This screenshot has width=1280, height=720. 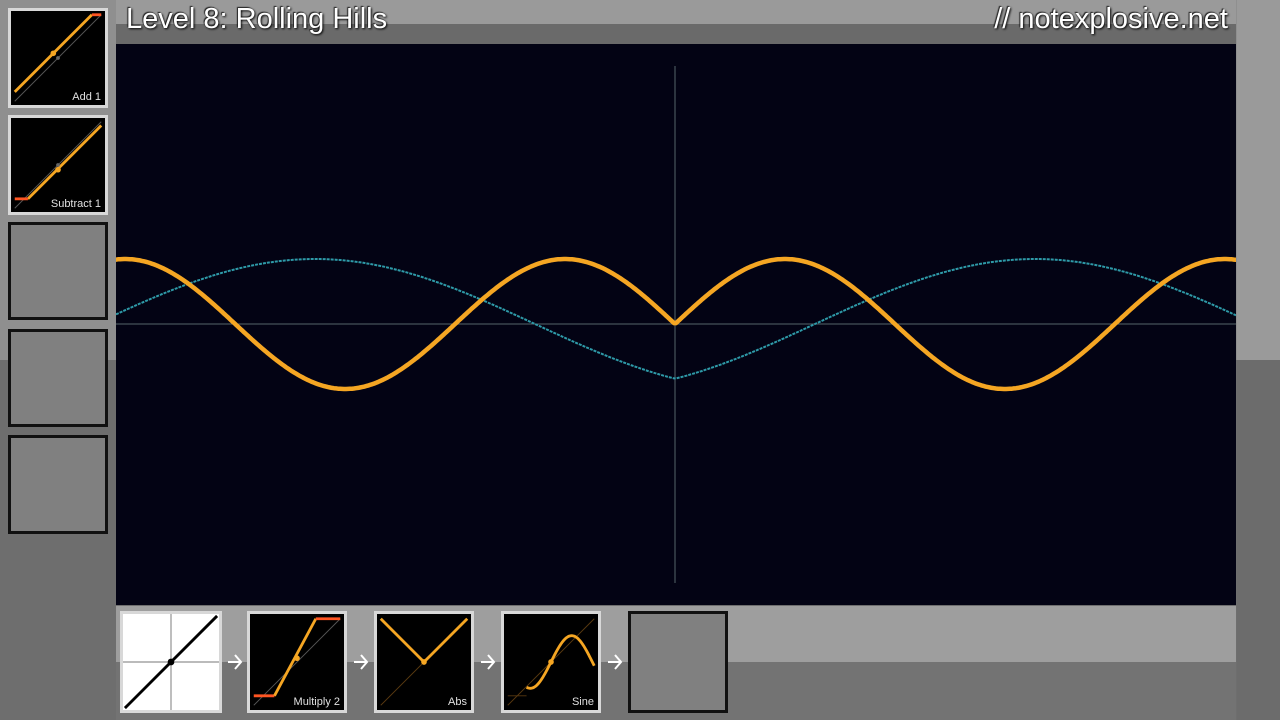 I want to click on inventory-slot-add-1: Add 1, so click(x=58, y=58).